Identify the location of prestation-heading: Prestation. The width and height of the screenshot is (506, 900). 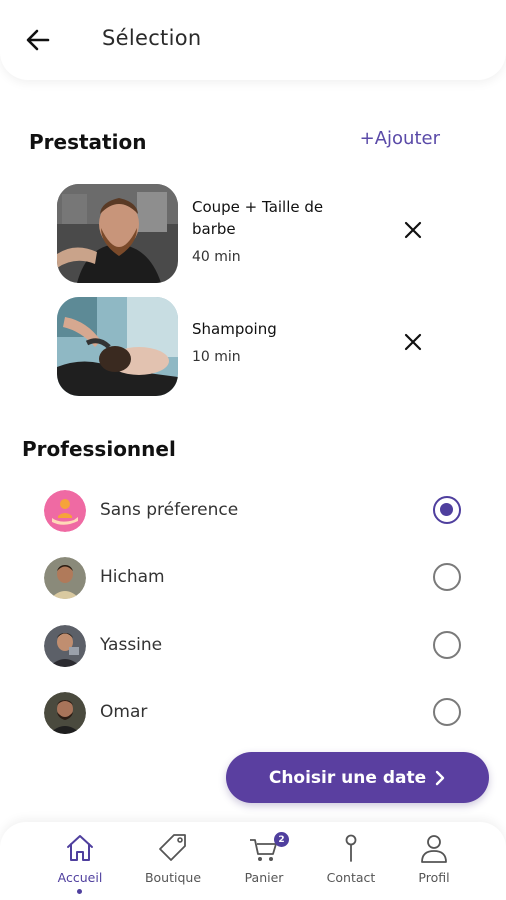
(88, 142).